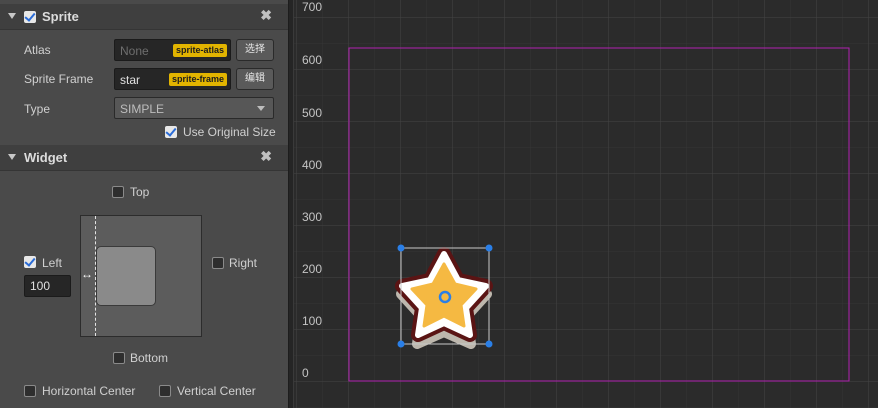 Image resolution: width=878 pixels, height=408 pixels. I want to click on chevron-down-icon, so click(261, 108).